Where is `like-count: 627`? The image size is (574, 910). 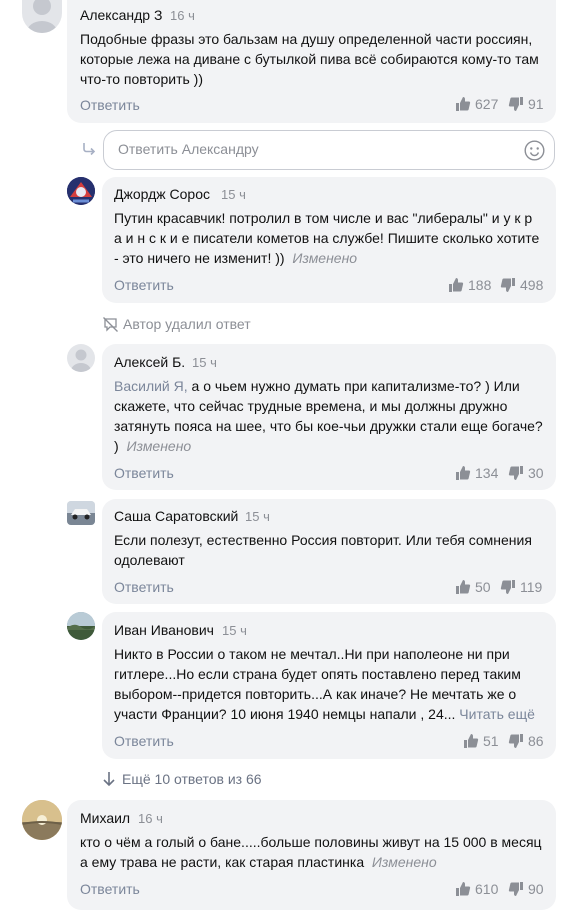
like-count: 627 is located at coordinates (487, 104).